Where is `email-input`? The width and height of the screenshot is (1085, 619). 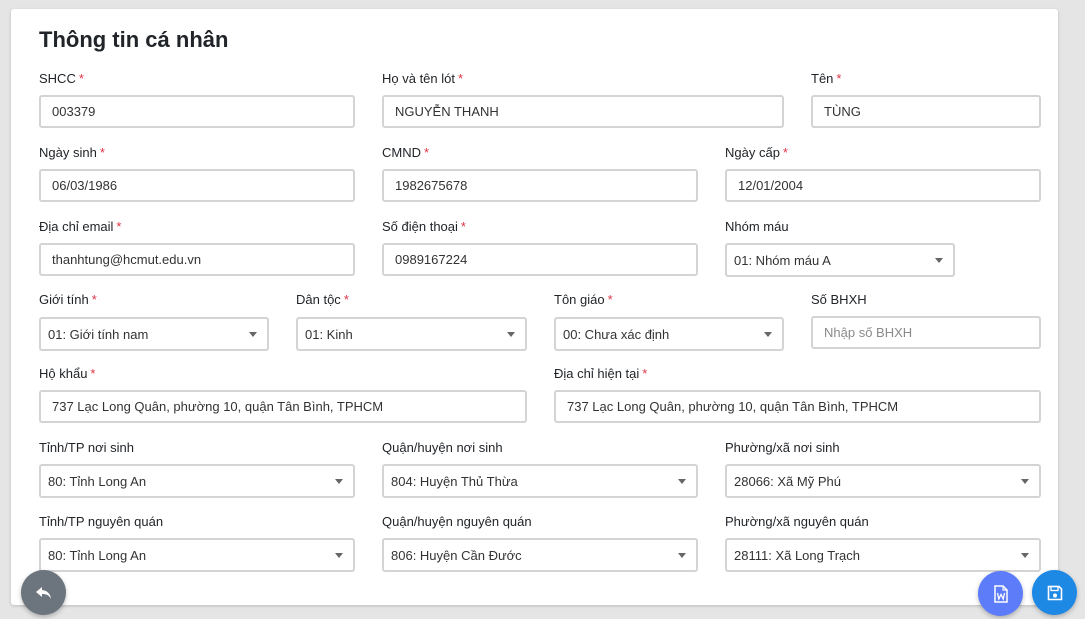
email-input is located at coordinates (197, 259).